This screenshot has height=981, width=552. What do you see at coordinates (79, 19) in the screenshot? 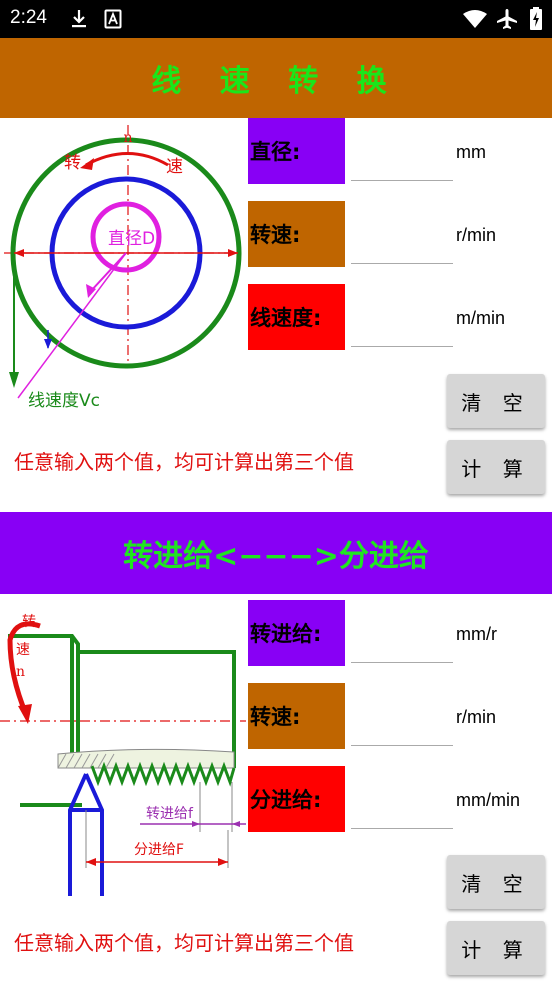
I see `download-icon` at bounding box center [79, 19].